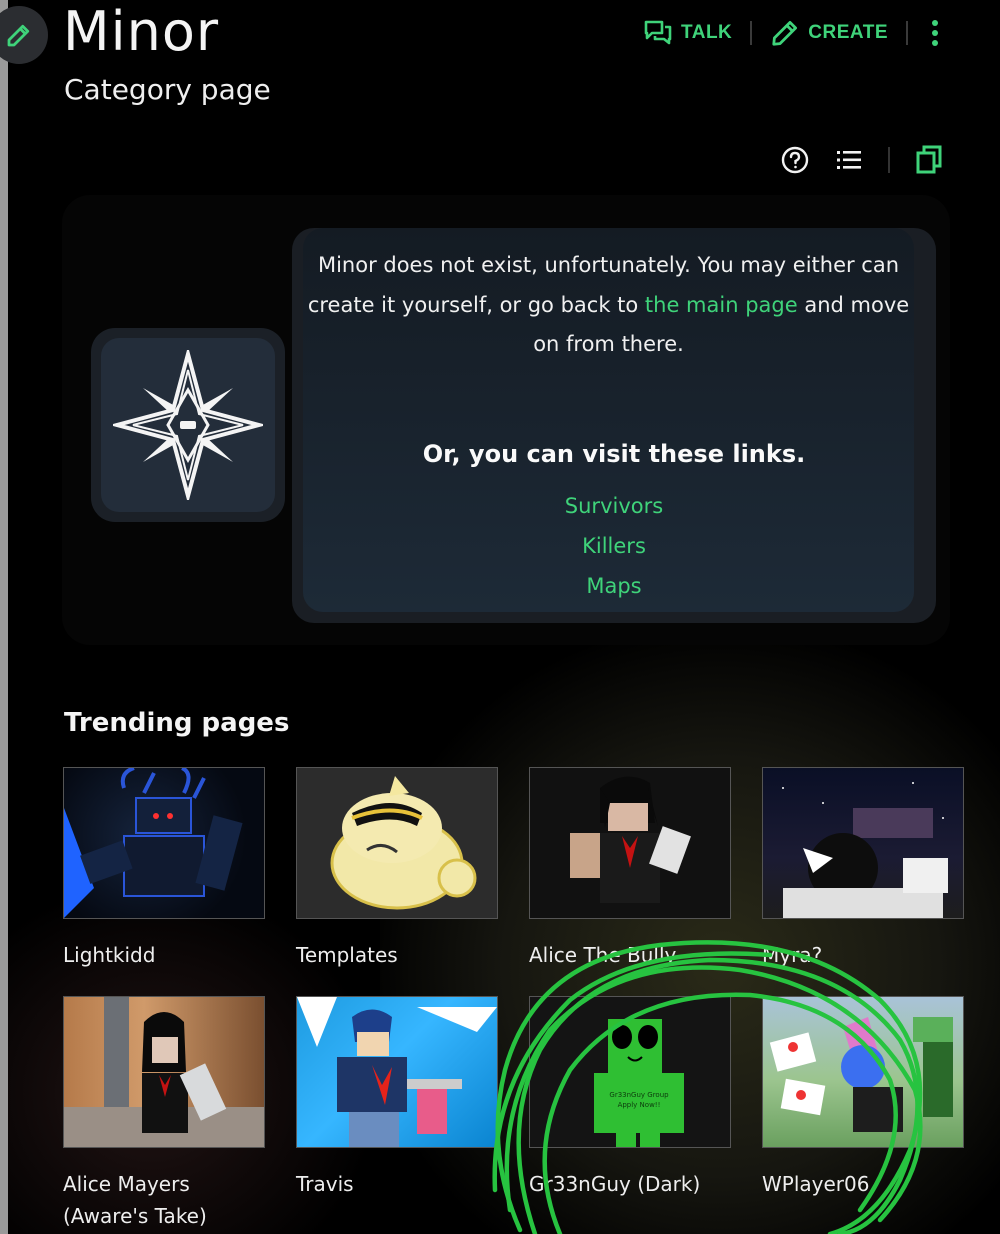 The image size is (1000, 1234). What do you see at coordinates (614, 454) in the screenshot?
I see `links-heading: Or, you can visit these links.` at bounding box center [614, 454].